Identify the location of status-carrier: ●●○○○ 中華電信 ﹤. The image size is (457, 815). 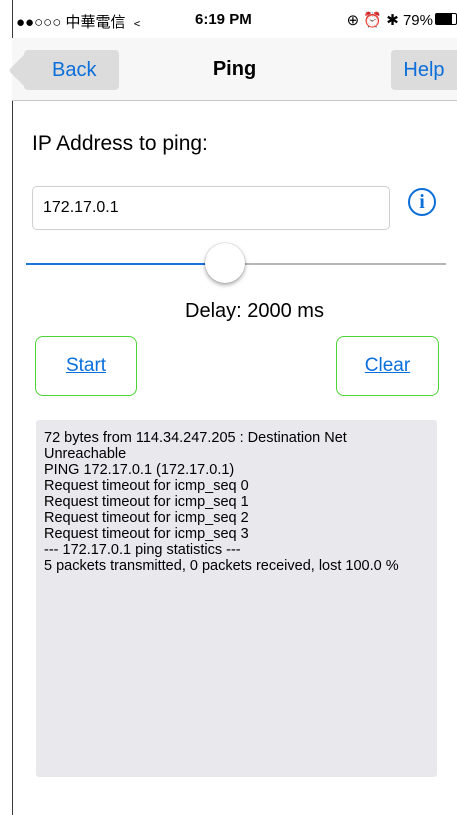
(80, 22).